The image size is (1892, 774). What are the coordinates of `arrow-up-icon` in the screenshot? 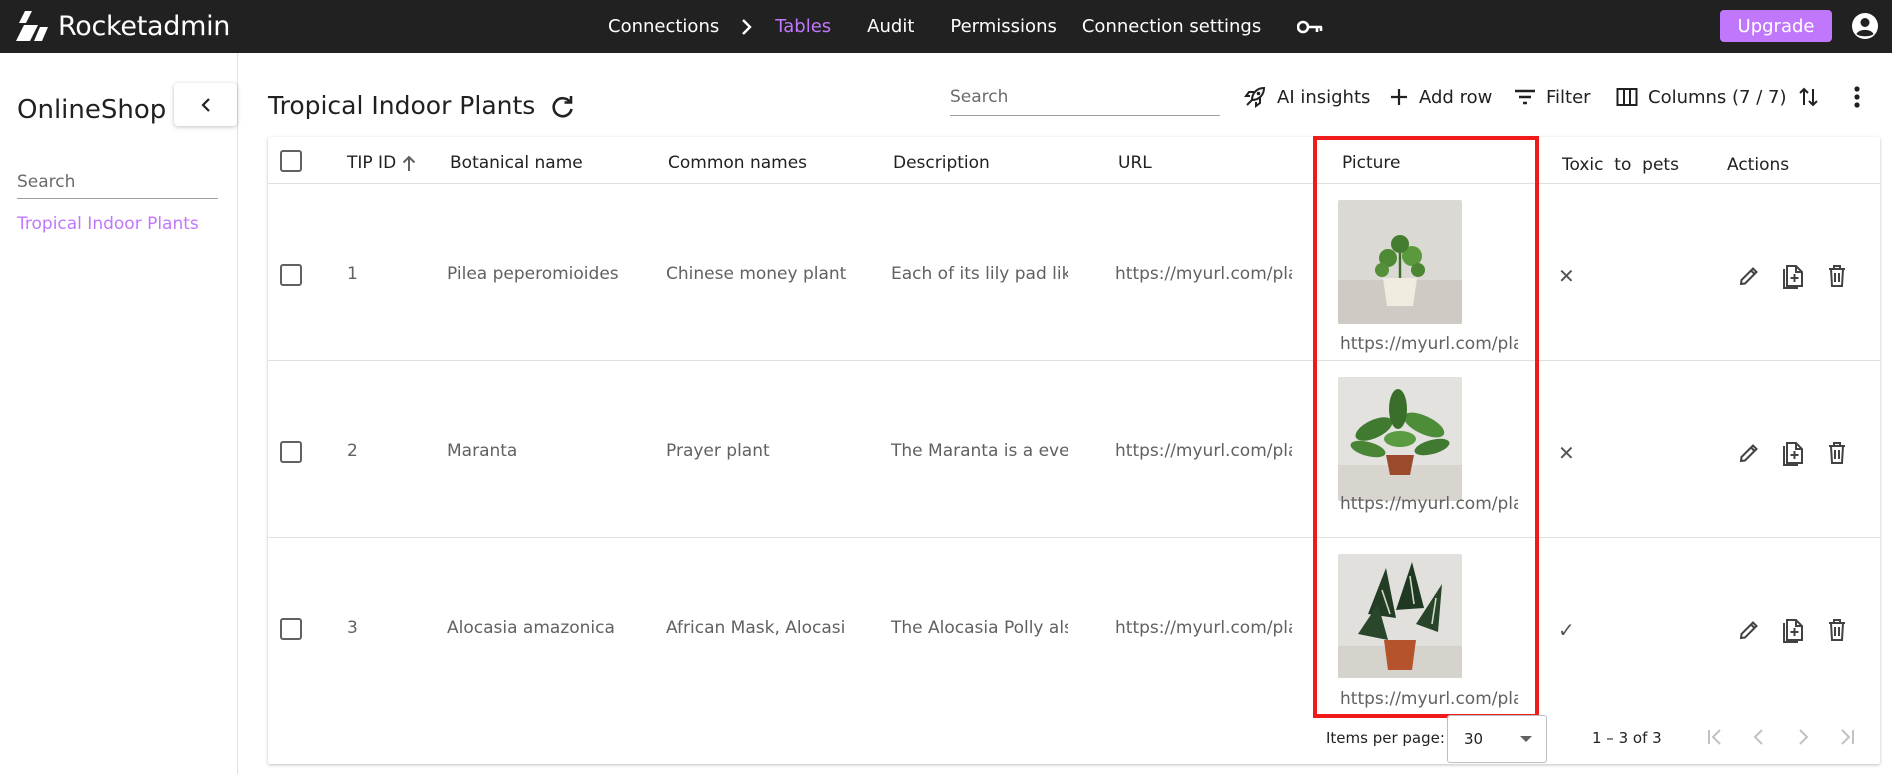 It's located at (409, 163).